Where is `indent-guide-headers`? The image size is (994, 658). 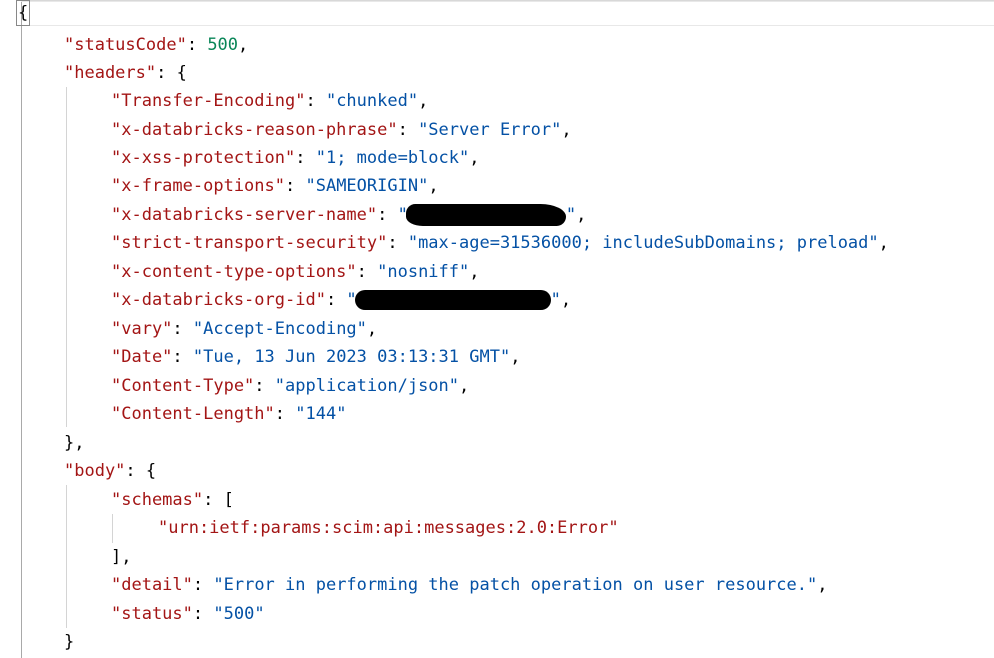
indent-guide-headers is located at coordinates (66, 257).